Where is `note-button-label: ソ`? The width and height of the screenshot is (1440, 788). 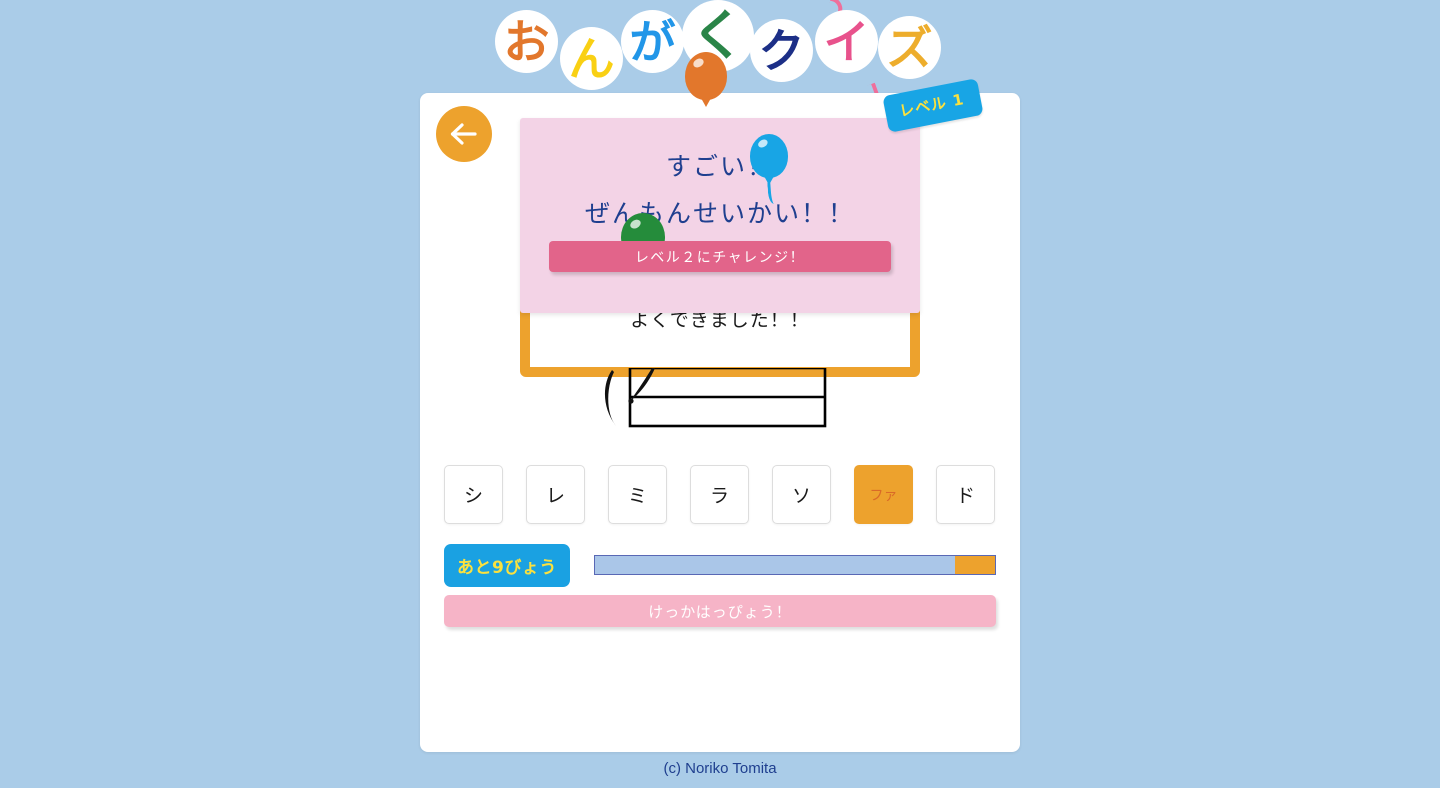
note-button-label: ソ is located at coordinates (801, 496).